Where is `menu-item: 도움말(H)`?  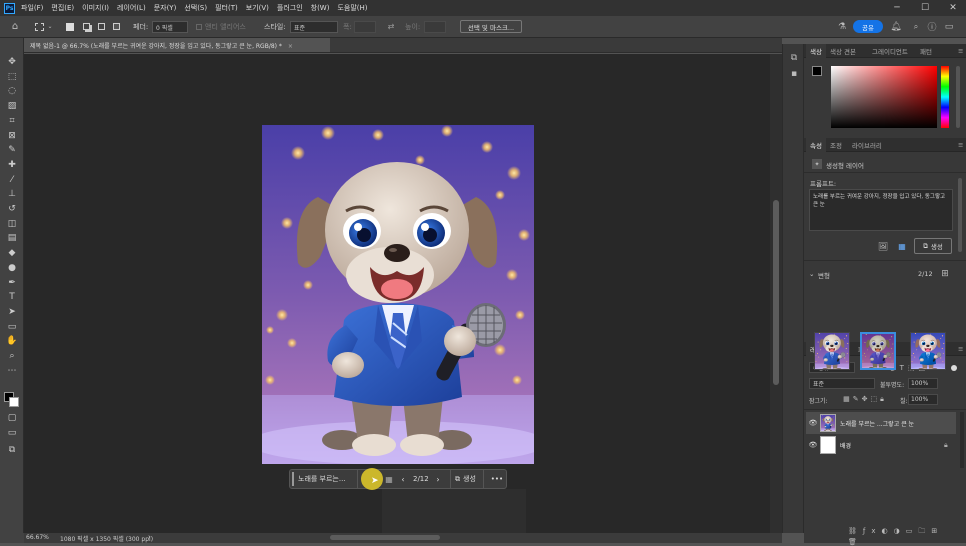 menu-item: 도움말(H) is located at coordinates (352, 8).